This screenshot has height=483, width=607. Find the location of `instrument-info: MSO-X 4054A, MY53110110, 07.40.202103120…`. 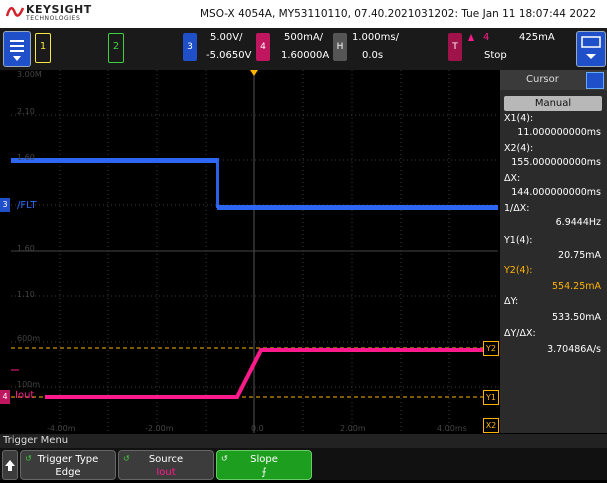

instrument-info: MSO-X 4054A, MY53110110, 07.40.202103120… is located at coordinates (398, 14).